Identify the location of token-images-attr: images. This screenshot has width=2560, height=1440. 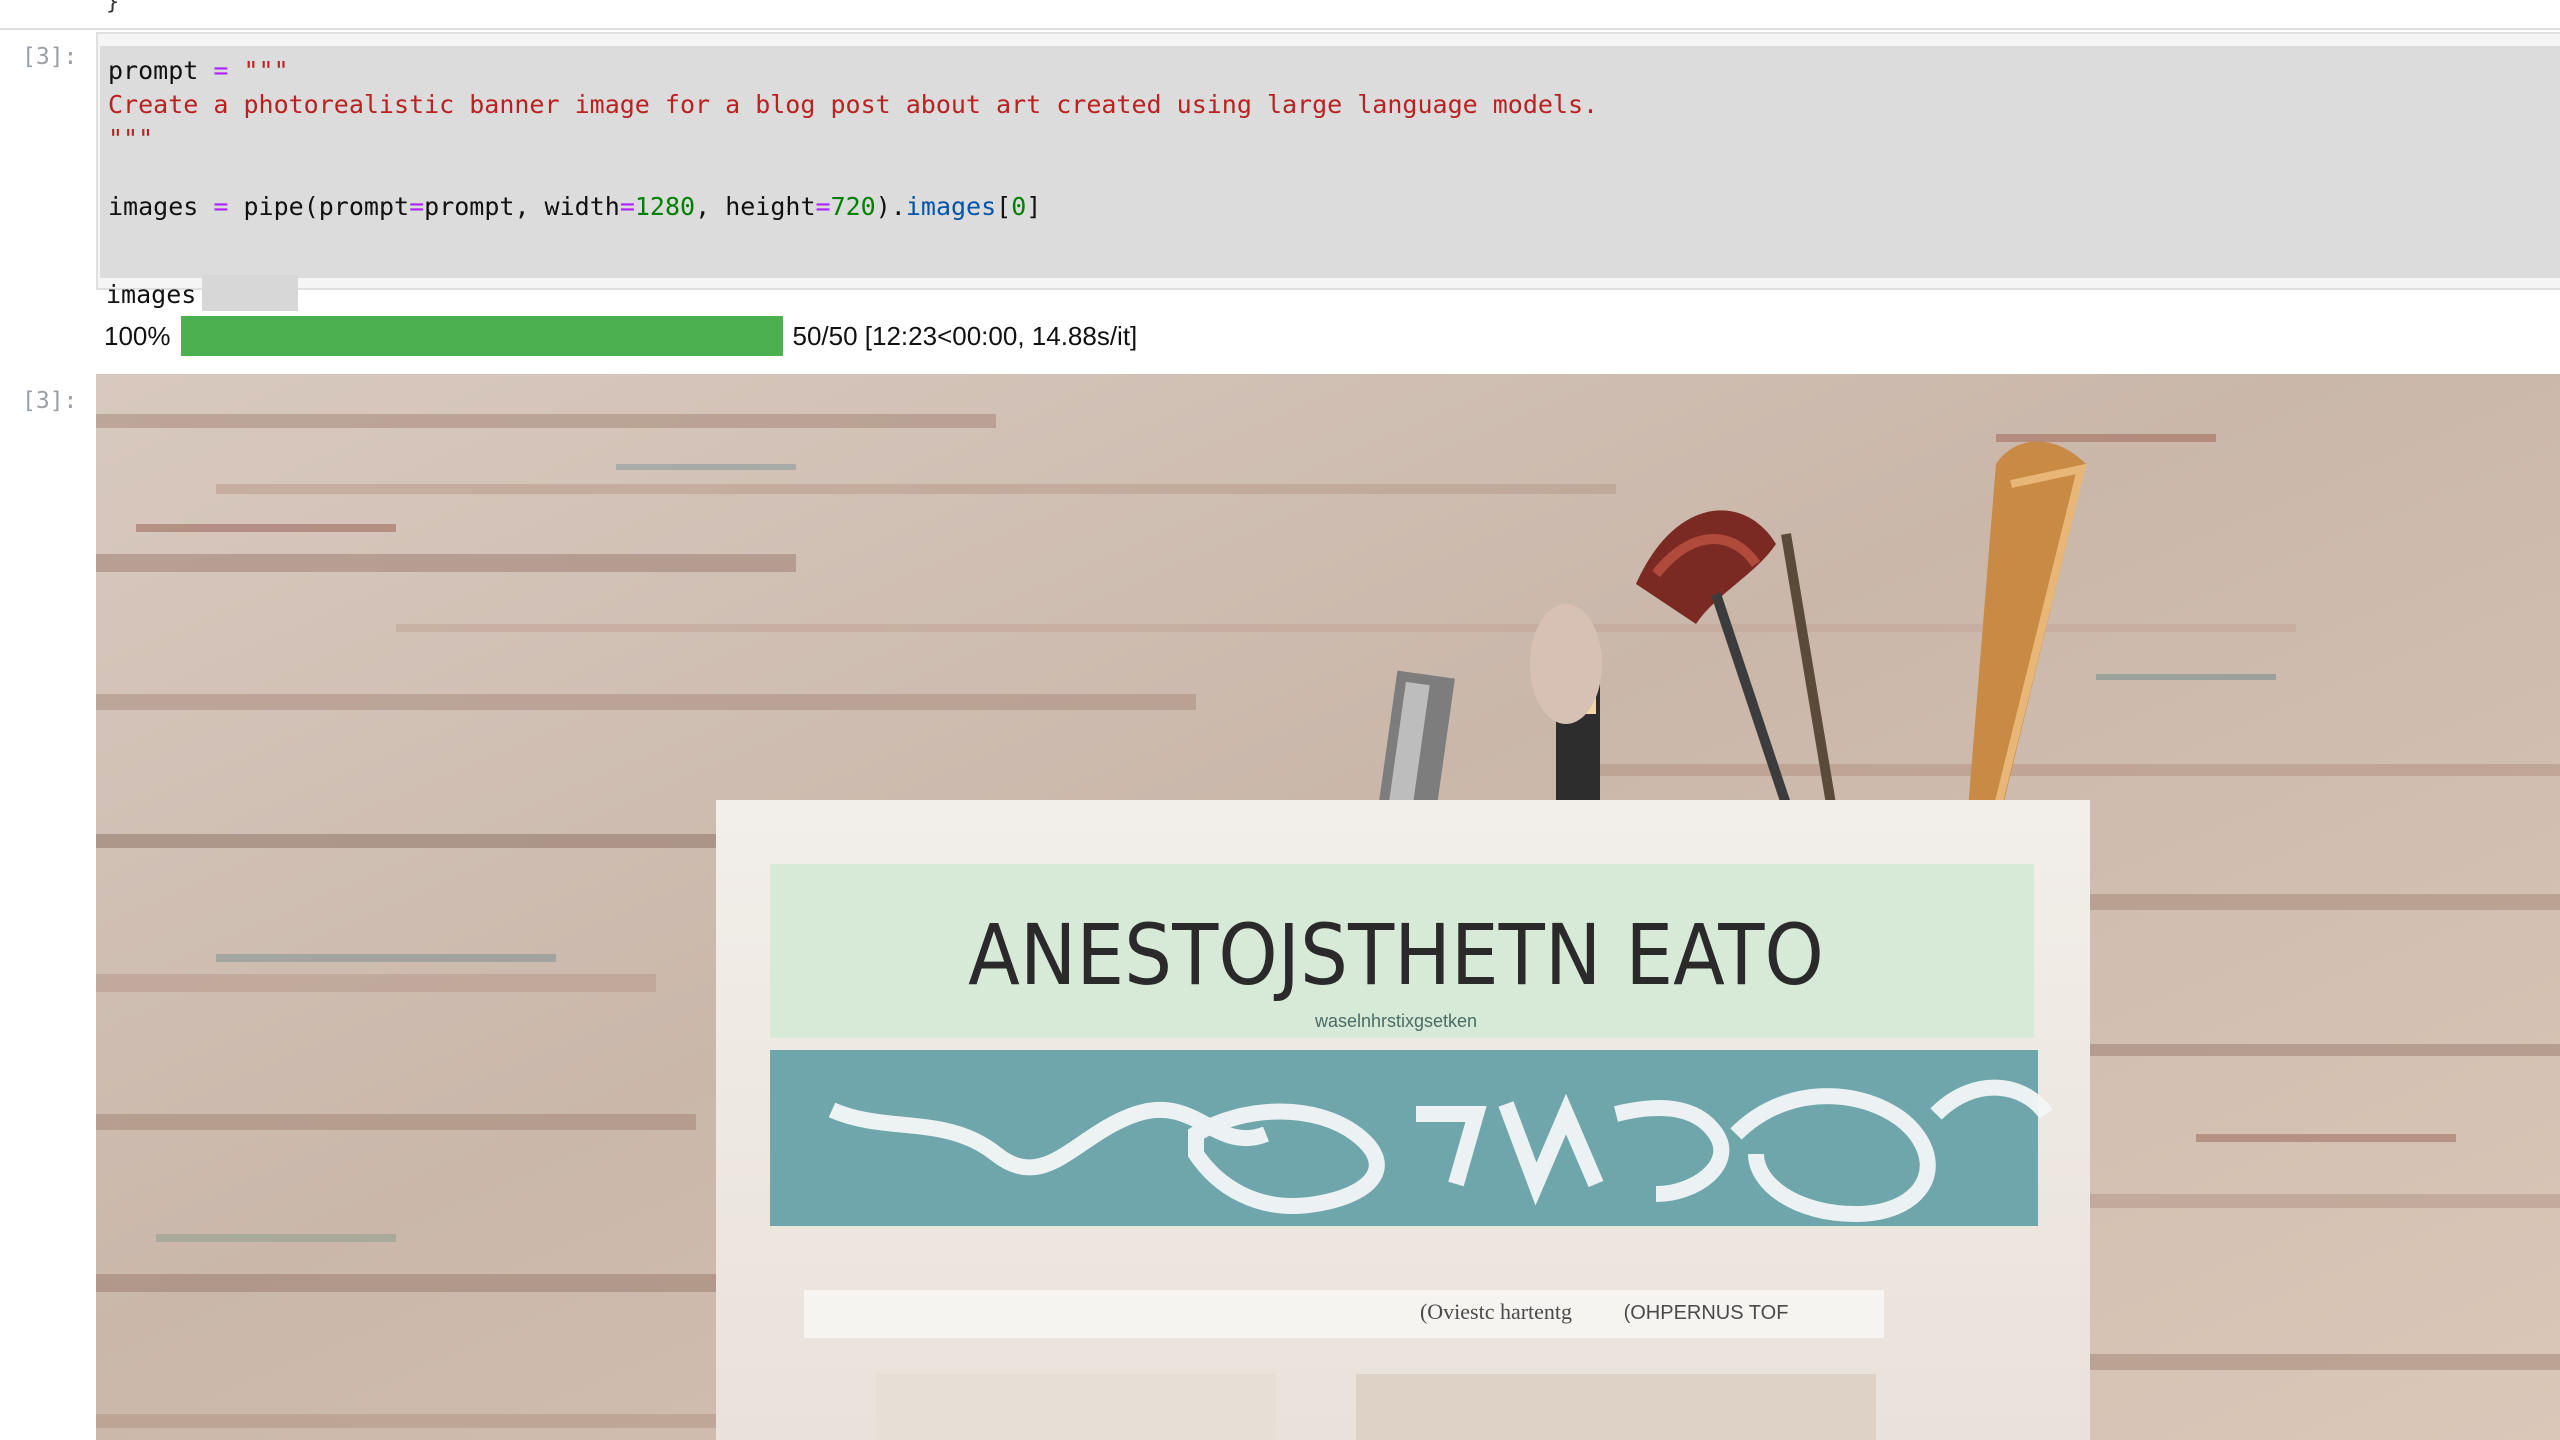
(951, 206).